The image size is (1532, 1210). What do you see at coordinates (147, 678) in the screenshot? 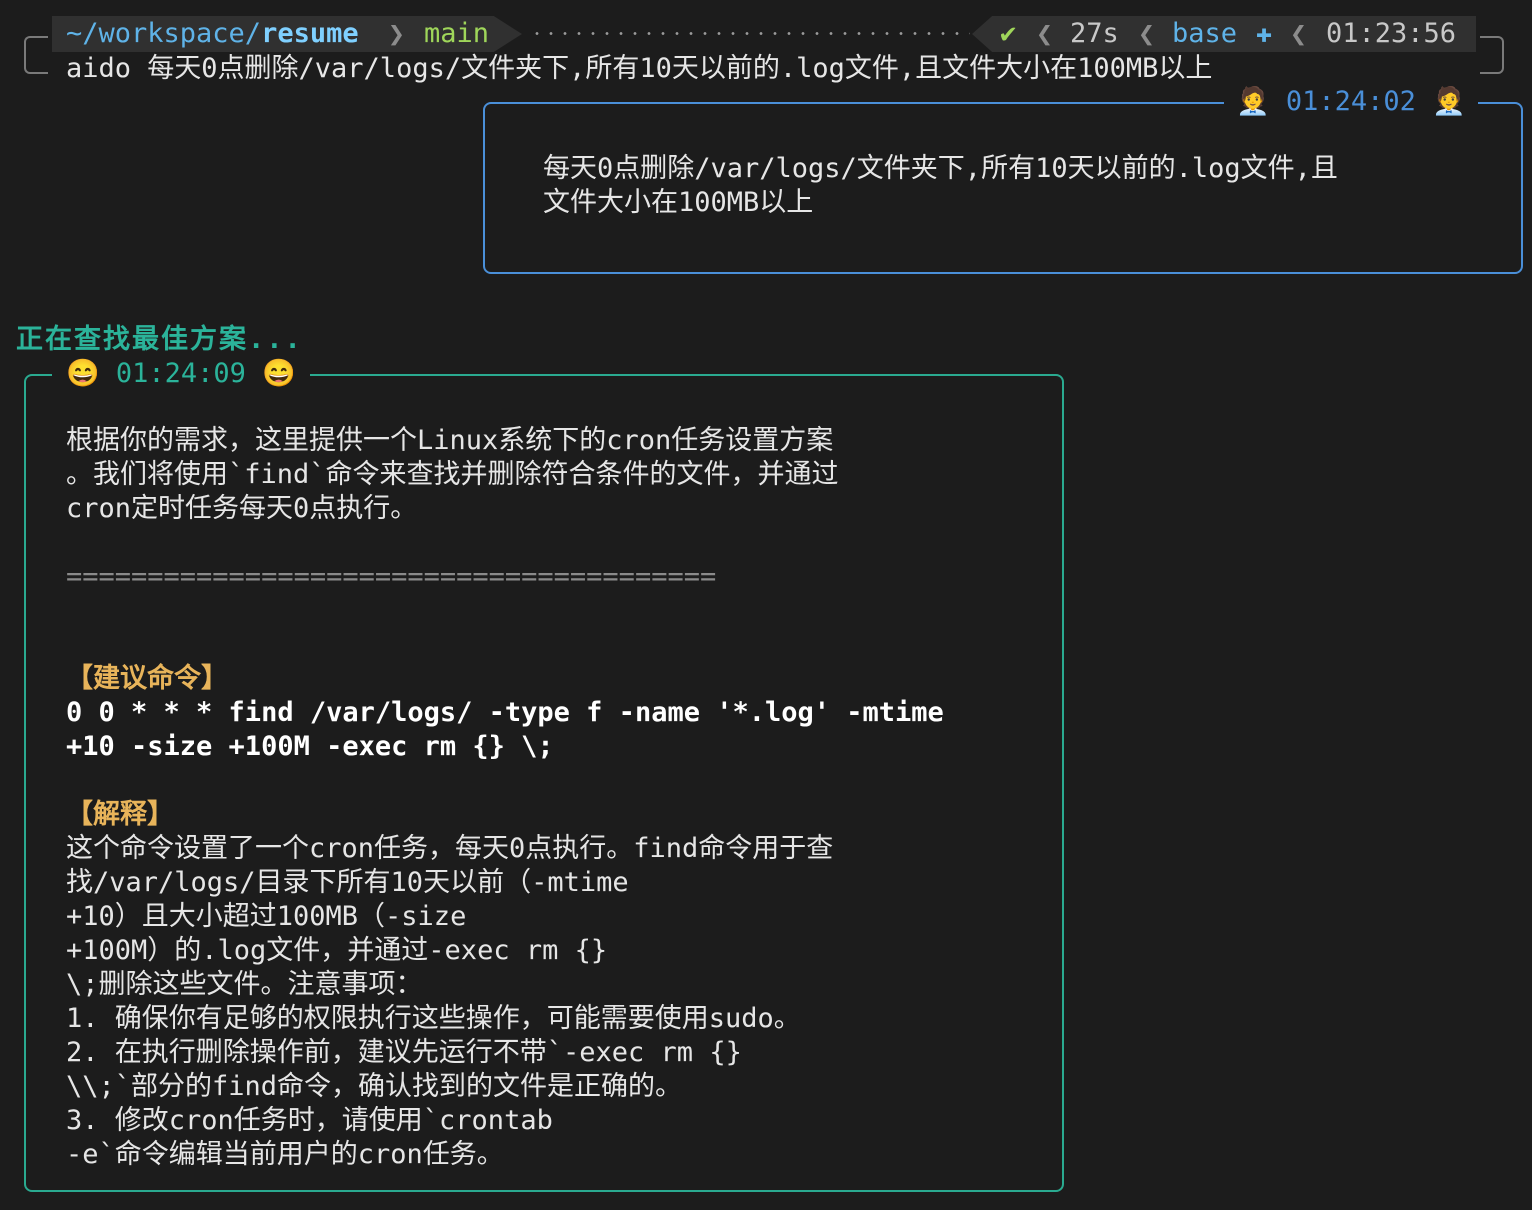
I see `command-heading: 【建议命令】` at bounding box center [147, 678].